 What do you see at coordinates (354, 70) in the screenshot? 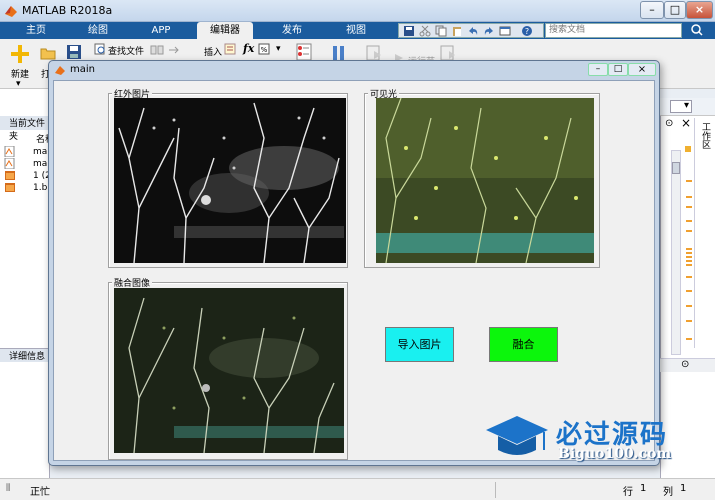
I see `figure-title-bar: main – □ ×` at bounding box center [354, 70].